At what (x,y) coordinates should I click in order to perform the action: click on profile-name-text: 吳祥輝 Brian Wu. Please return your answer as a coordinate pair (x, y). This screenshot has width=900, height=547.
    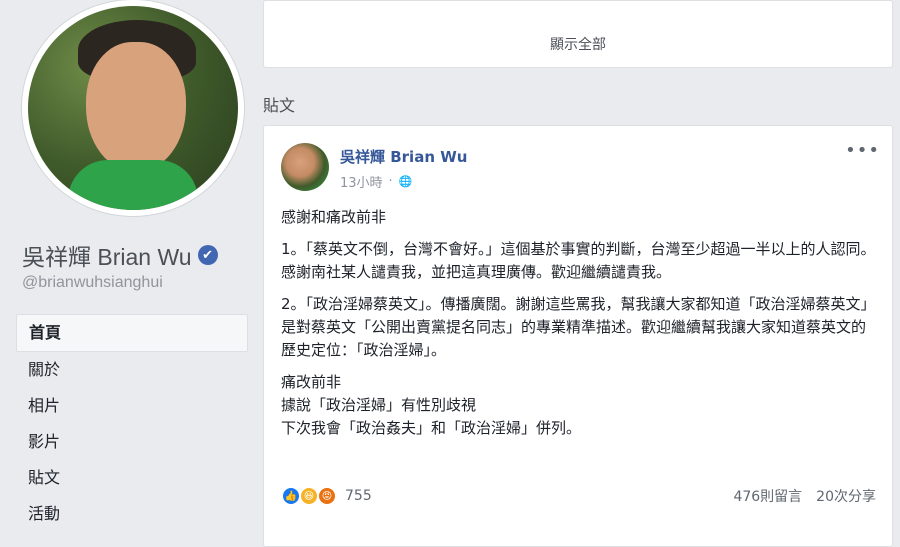
    Looking at the image, I should click on (107, 257).